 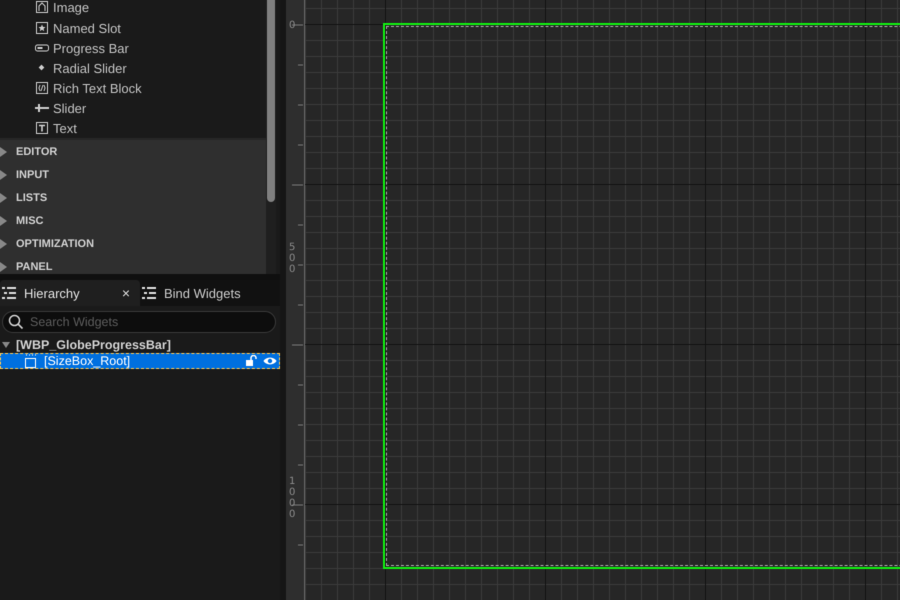 What do you see at coordinates (133, 150) in the screenshot?
I see `category-header: EDITOR` at bounding box center [133, 150].